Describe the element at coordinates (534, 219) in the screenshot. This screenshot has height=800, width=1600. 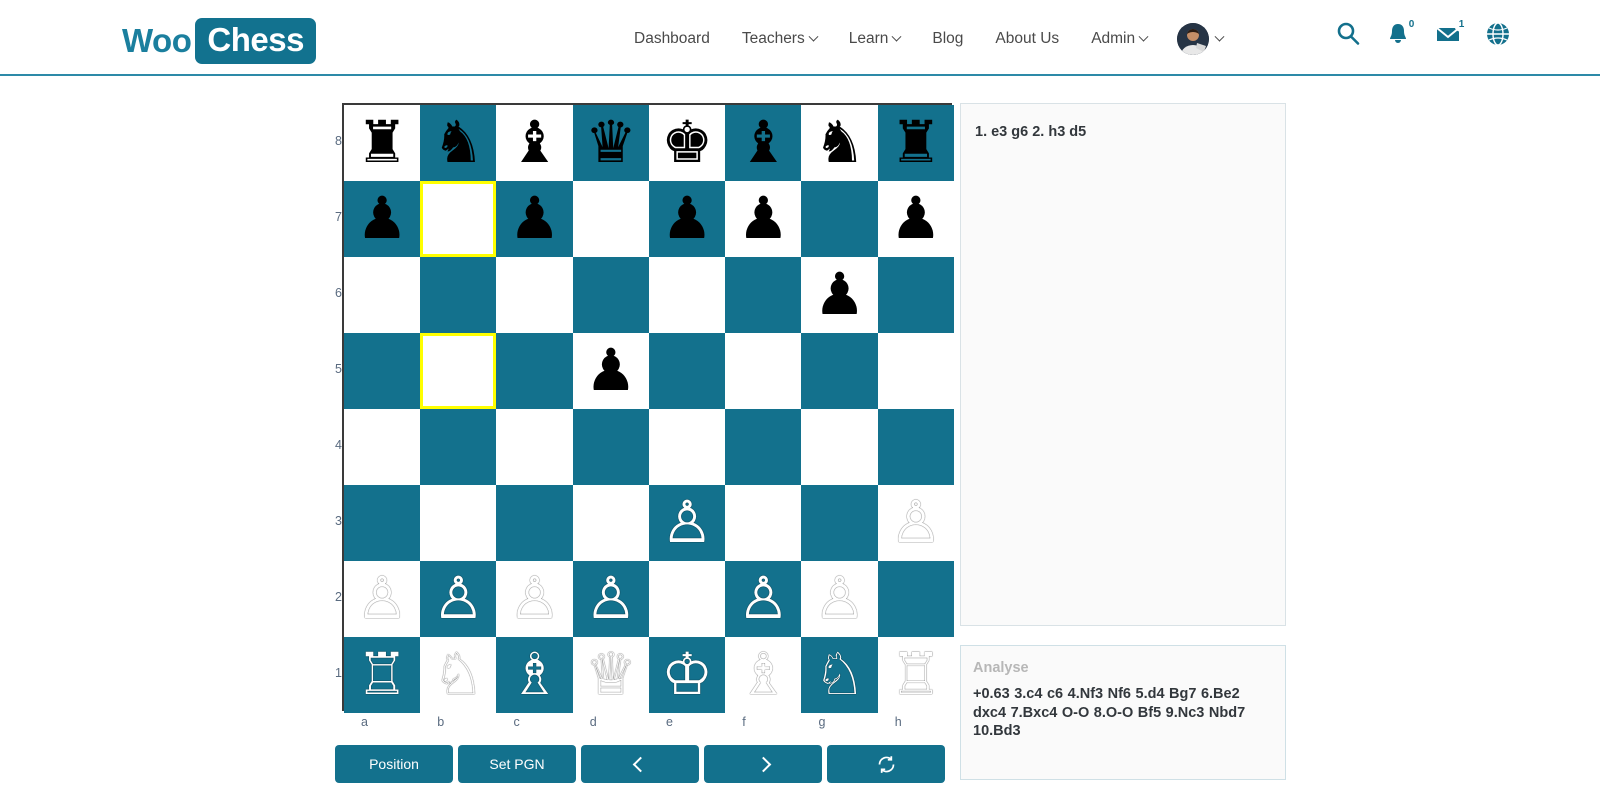
I see `board-square-c7: ♟` at that location.